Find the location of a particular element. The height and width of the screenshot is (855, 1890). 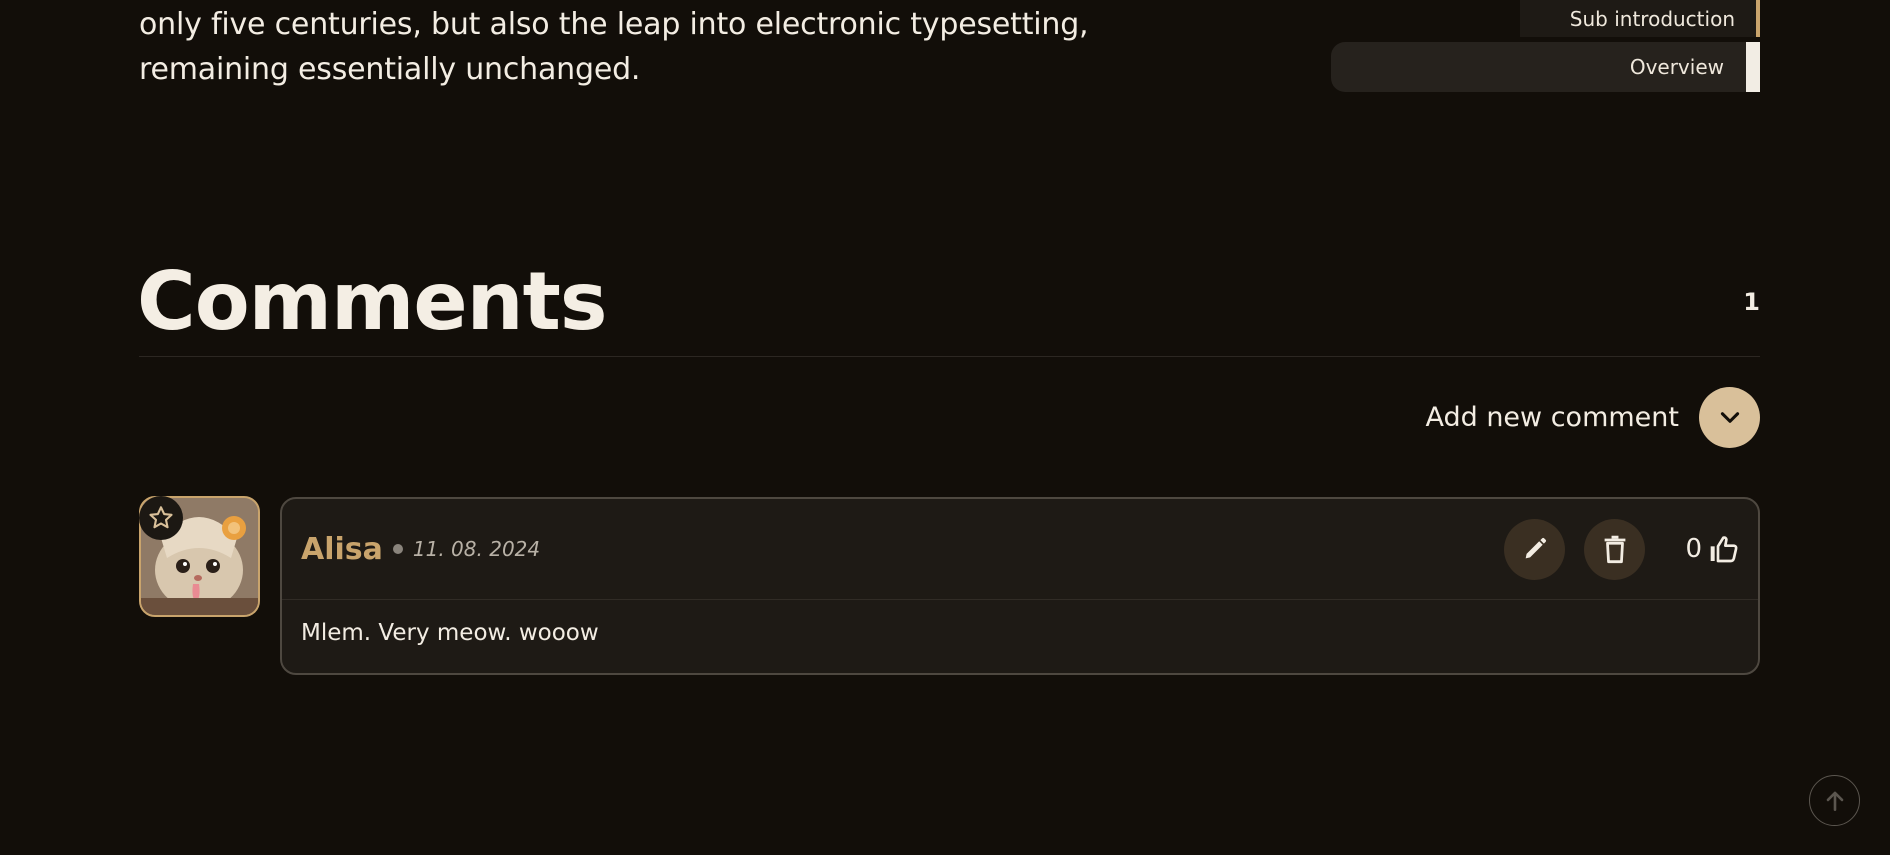

like-control: 0 is located at coordinates (1712, 549).